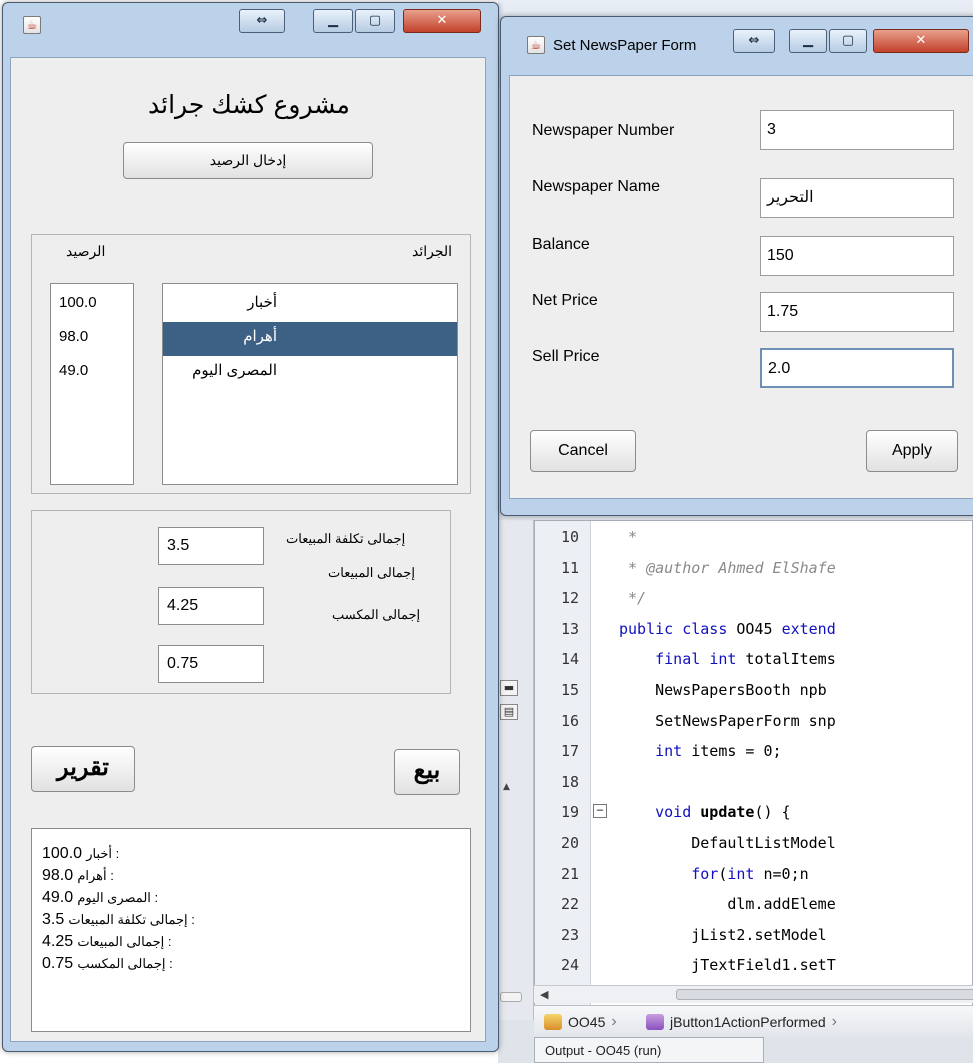 The height and width of the screenshot is (1063, 973). Describe the element at coordinates (753, 537) in the screenshot. I see `code-line: 10 *` at that location.